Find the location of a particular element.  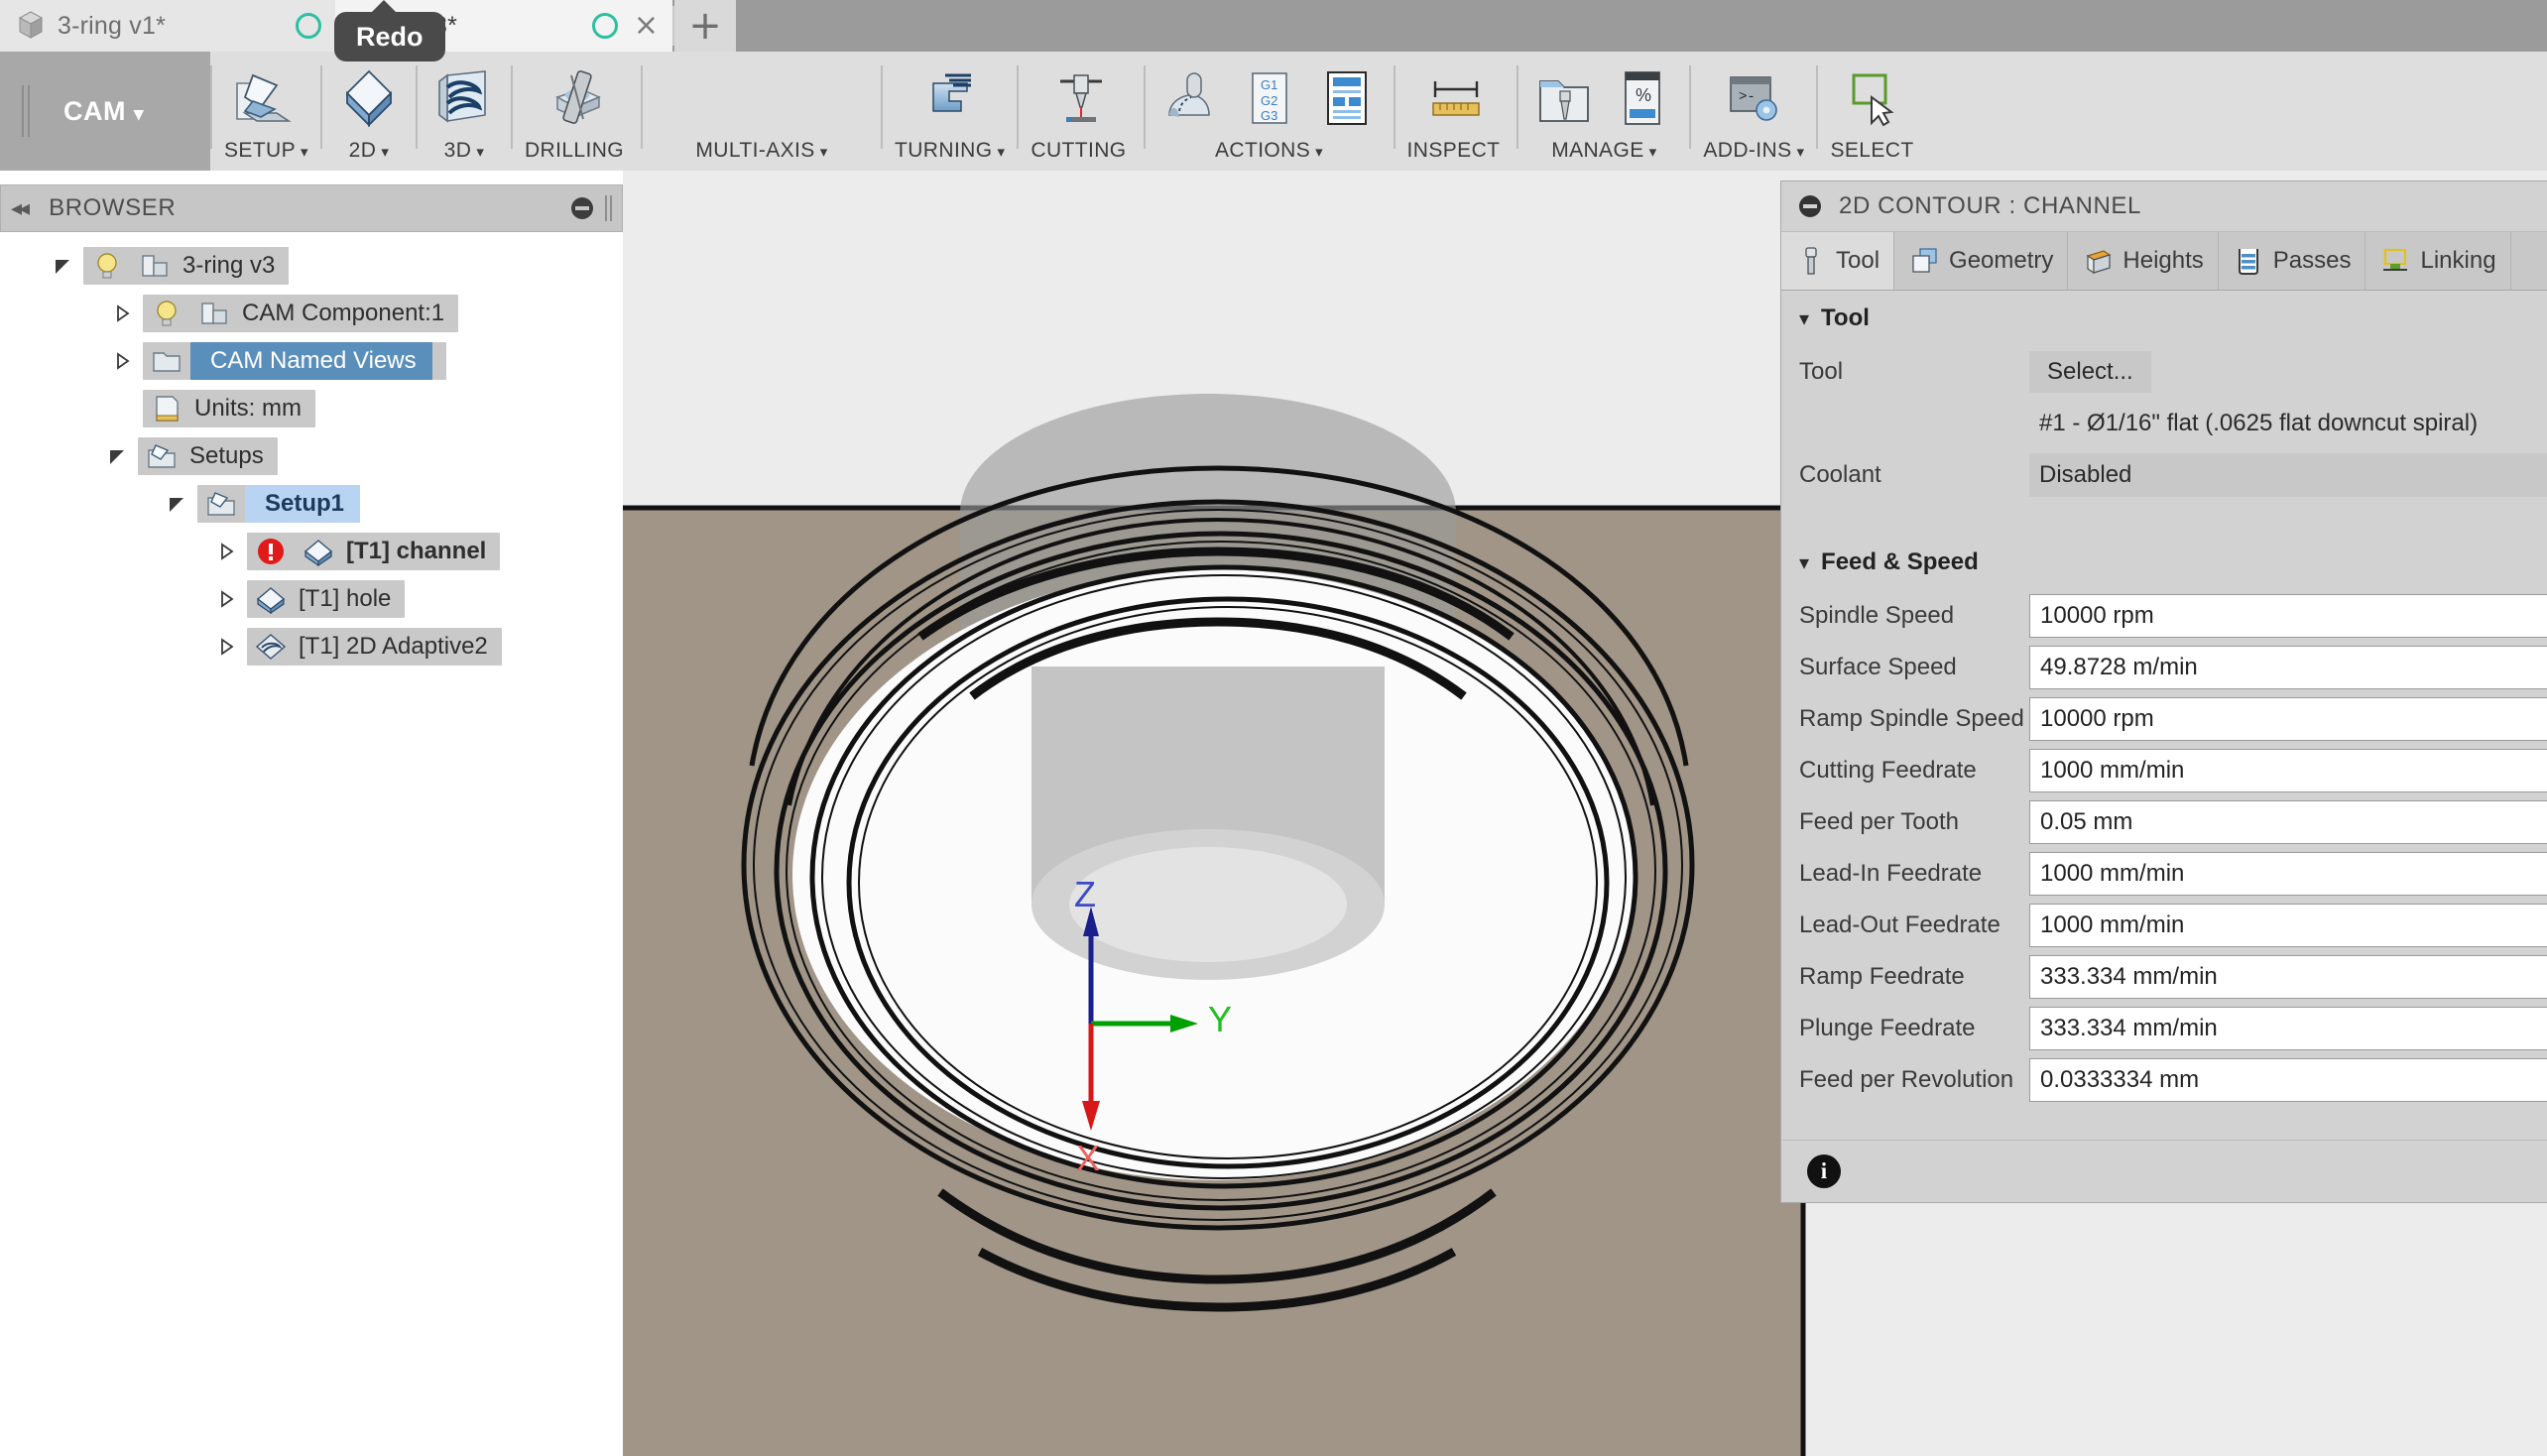

section-header-tool: ▾ Tool is located at coordinates (2164, 318).